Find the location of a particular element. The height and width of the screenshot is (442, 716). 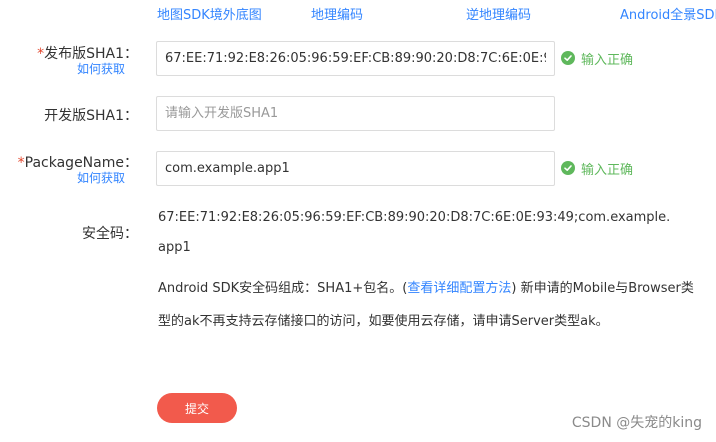

package-name-status: 输入正确 is located at coordinates (597, 168).